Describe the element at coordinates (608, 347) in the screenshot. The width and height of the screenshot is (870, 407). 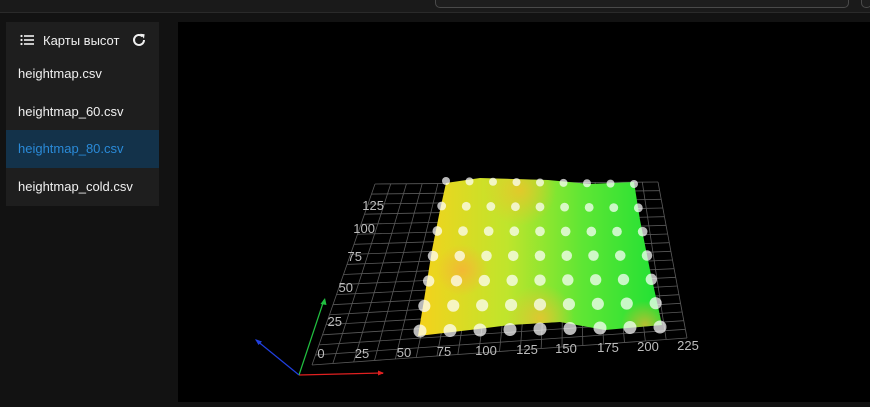
I see `x-tick-label: 175` at that location.